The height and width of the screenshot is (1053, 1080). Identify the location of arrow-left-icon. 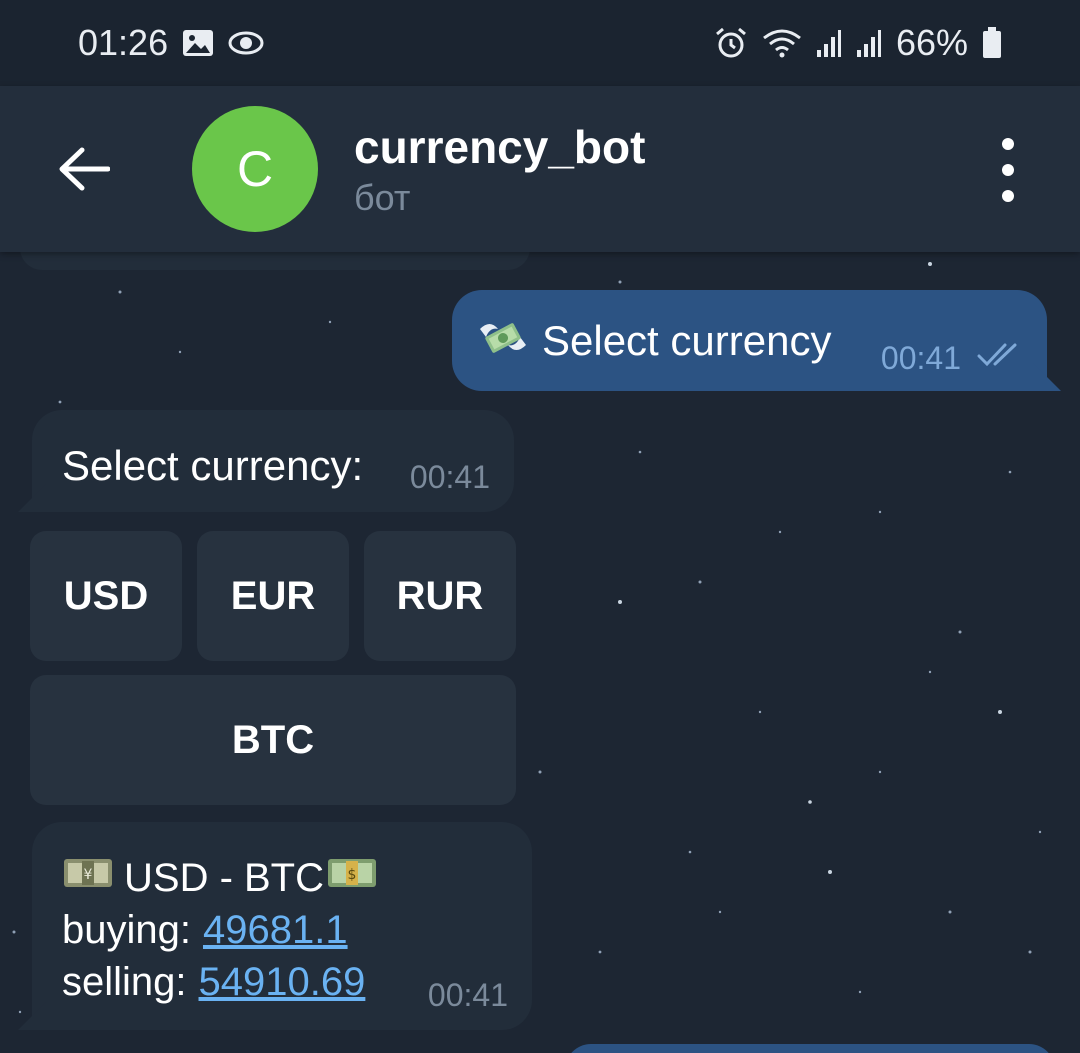
(84, 169).